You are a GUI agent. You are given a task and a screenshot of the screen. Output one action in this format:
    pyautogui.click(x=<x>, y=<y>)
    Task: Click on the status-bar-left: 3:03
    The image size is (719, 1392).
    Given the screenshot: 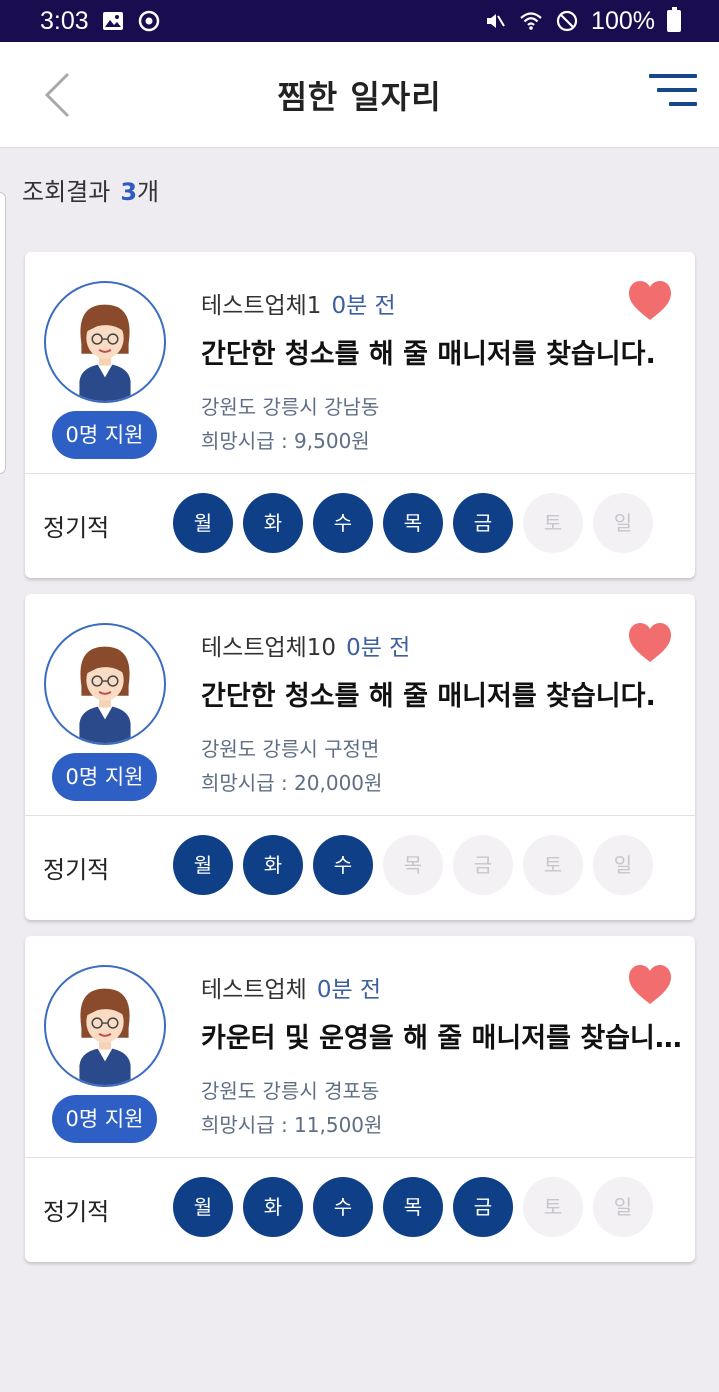 What is the action you would take?
    pyautogui.click(x=100, y=21)
    